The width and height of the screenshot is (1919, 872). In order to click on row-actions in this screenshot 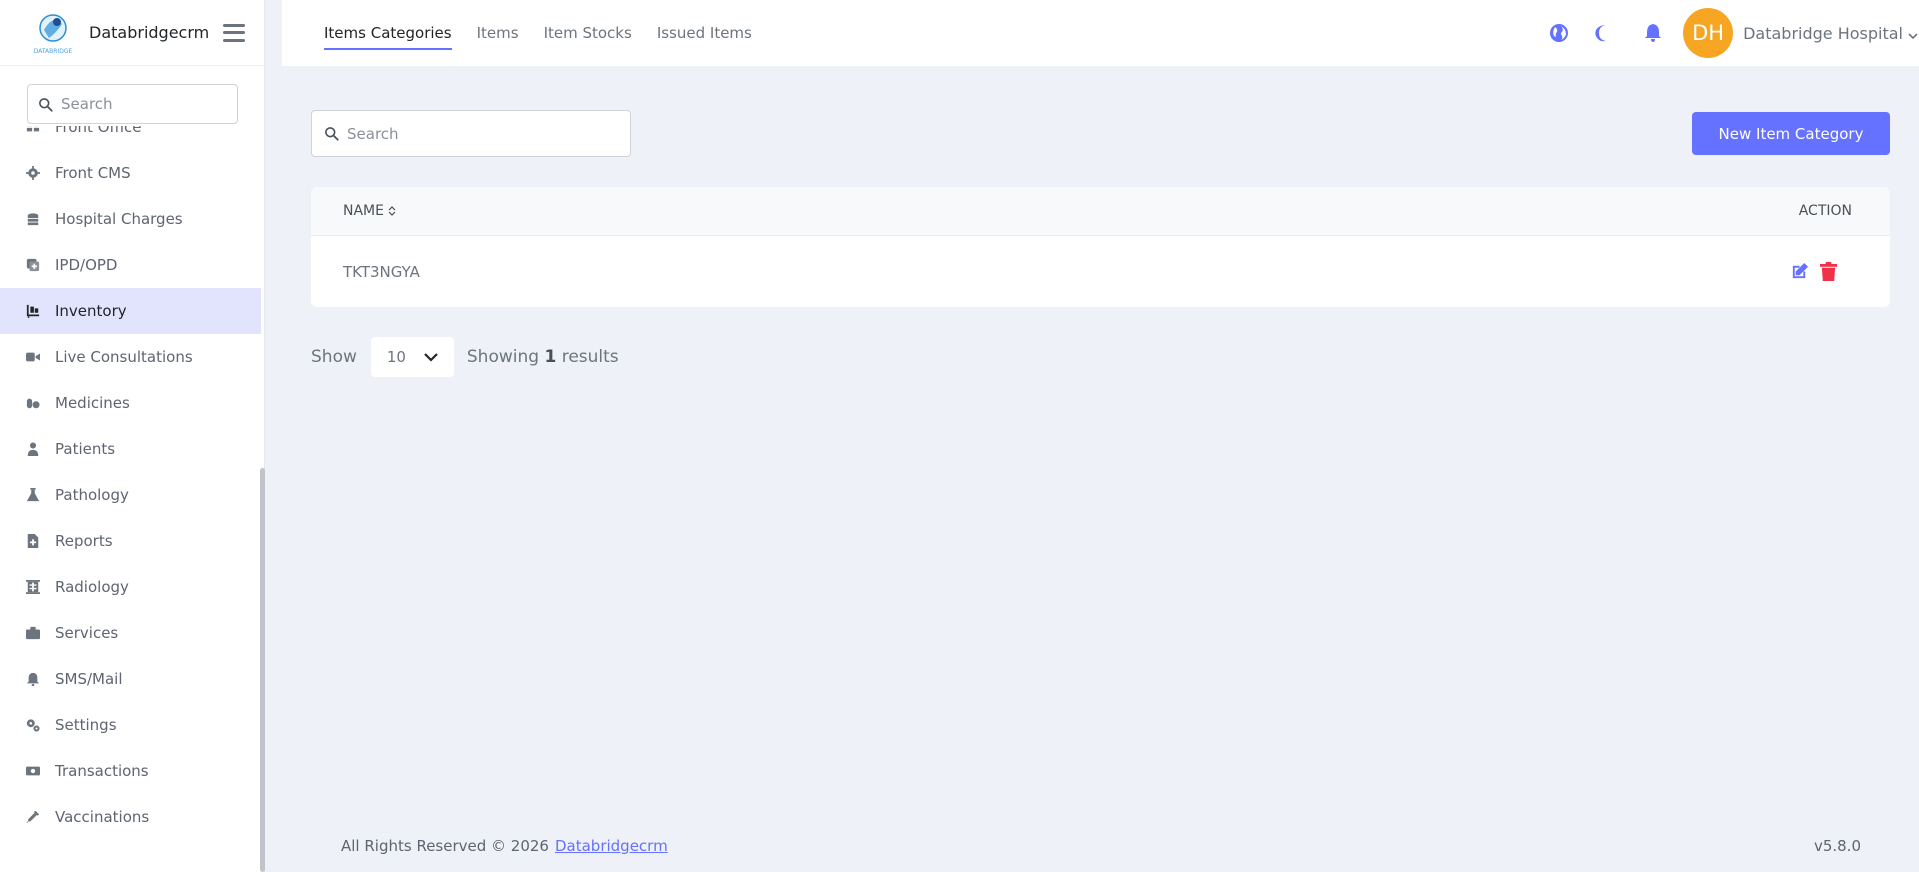, I will do `click(1809, 272)`.